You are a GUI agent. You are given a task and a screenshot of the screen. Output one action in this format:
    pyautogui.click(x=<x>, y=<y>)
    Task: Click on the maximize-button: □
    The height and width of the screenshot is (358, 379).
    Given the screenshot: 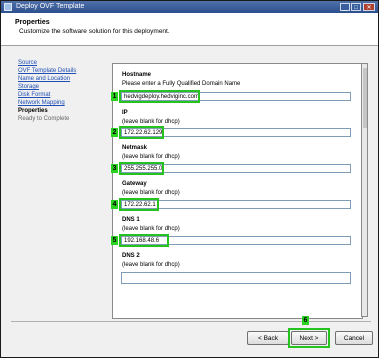 What is the action you would take?
    pyautogui.click(x=356, y=7)
    